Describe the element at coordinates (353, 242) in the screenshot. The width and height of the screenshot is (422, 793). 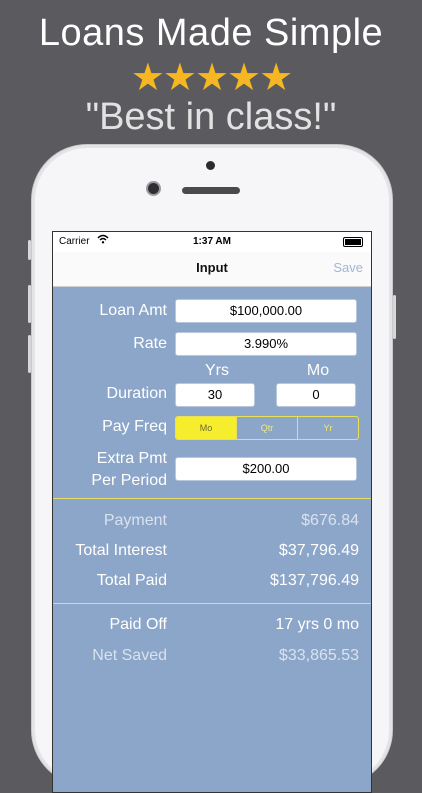
I see `battery-icon` at that location.